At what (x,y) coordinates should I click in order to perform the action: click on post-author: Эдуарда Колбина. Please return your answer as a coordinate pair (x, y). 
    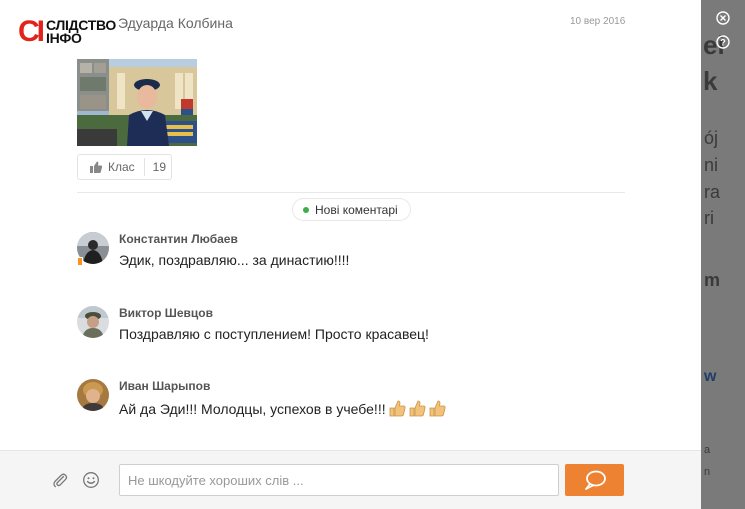
    Looking at the image, I should click on (175, 23).